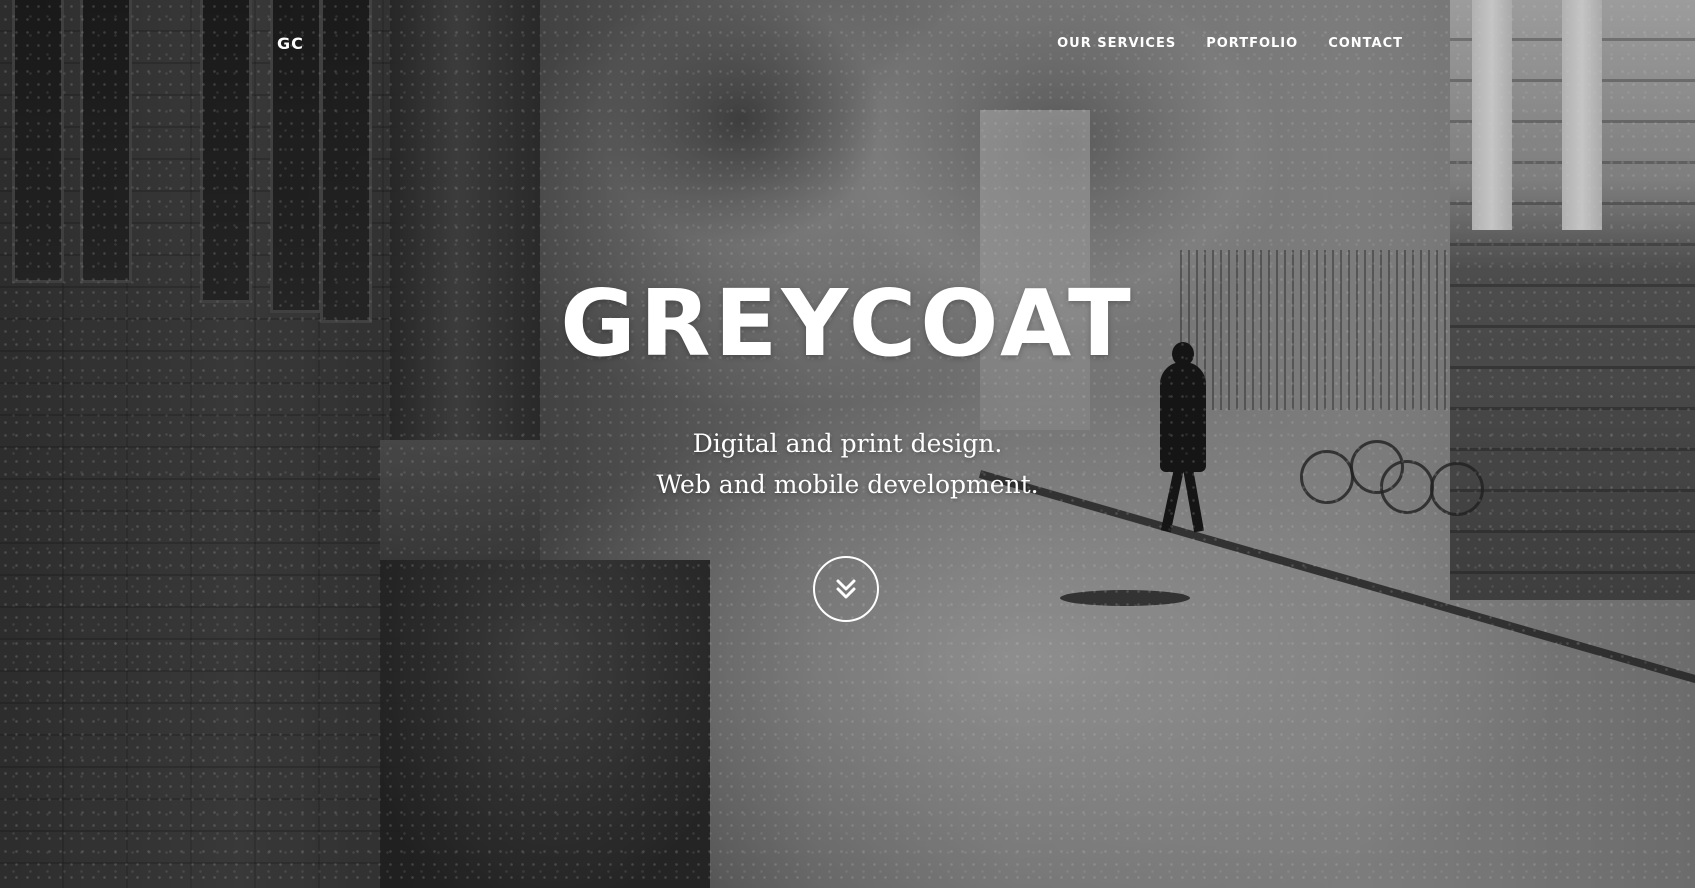 This screenshot has height=888, width=1695. I want to click on nav-link-our-services: OUR SERVICES, so click(1116, 43).